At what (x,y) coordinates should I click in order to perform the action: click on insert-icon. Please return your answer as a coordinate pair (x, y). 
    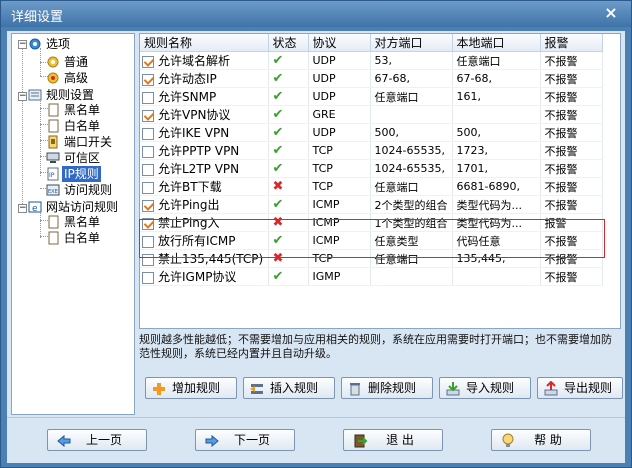
    Looking at the image, I should click on (256, 389).